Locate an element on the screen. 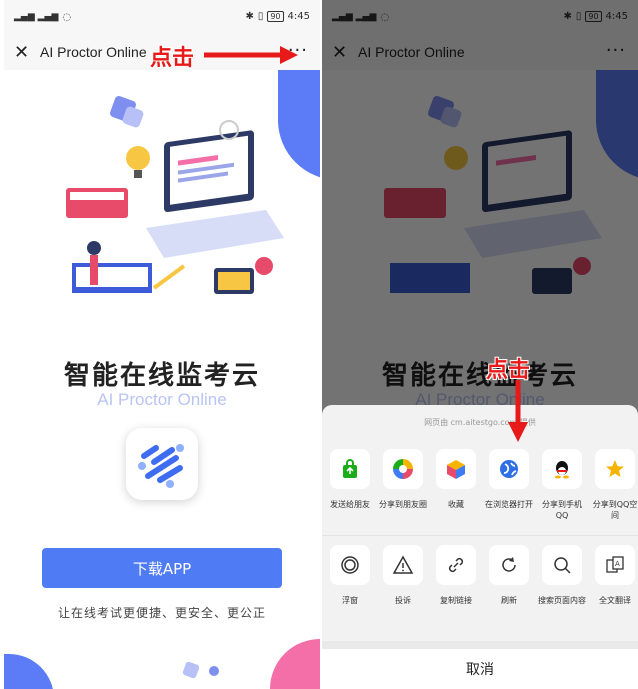  favorite-cube-icon is located at coordinates (456, 469).